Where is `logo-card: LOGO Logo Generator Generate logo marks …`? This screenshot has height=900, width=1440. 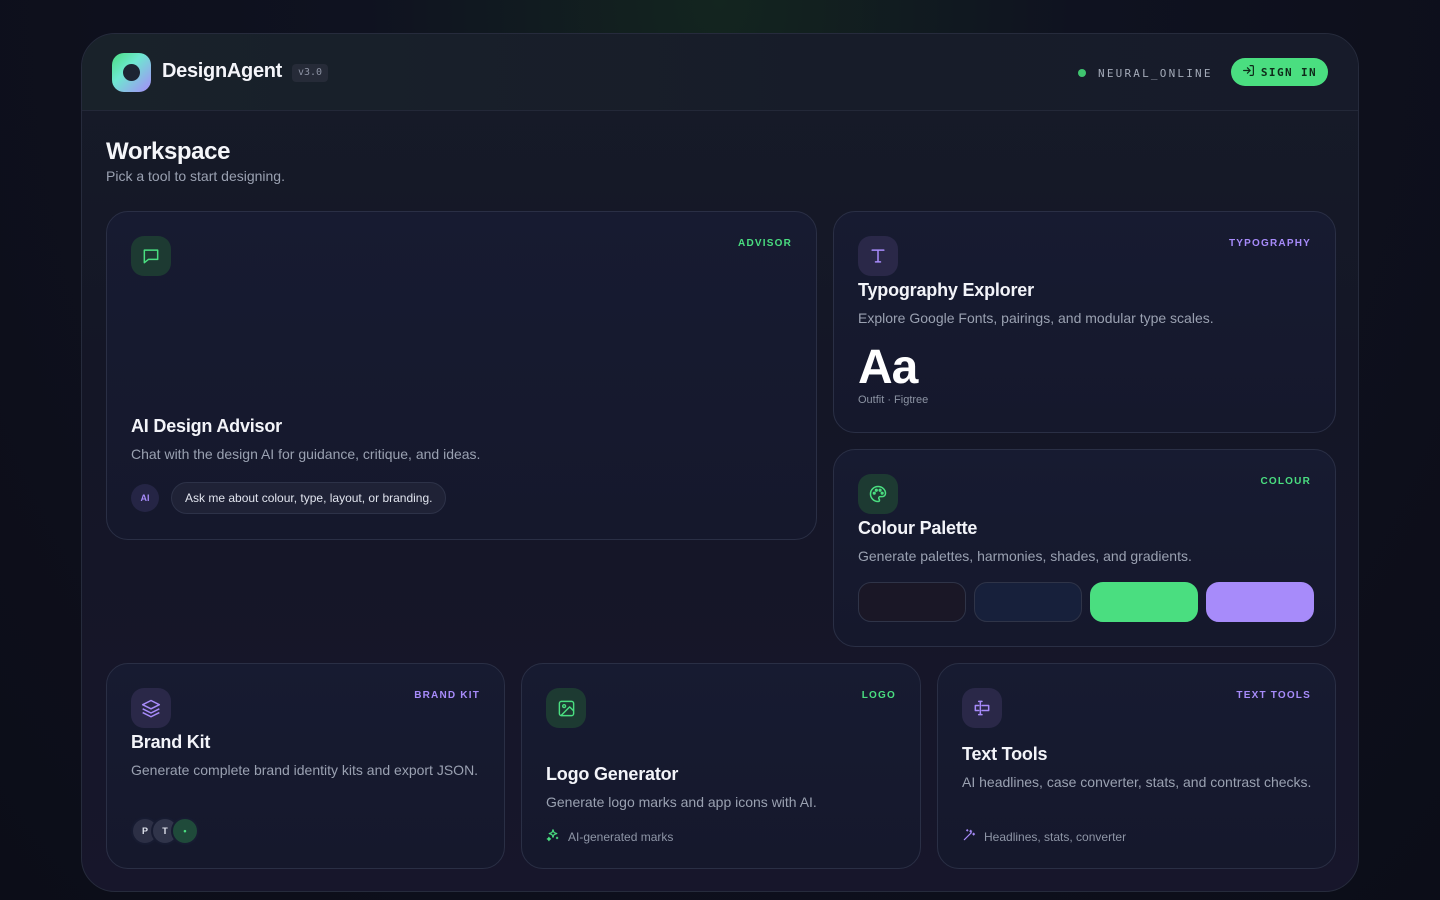
logo-card: LOGO Logo Generator Generate logo marks … is located at coordinates (721, 766).